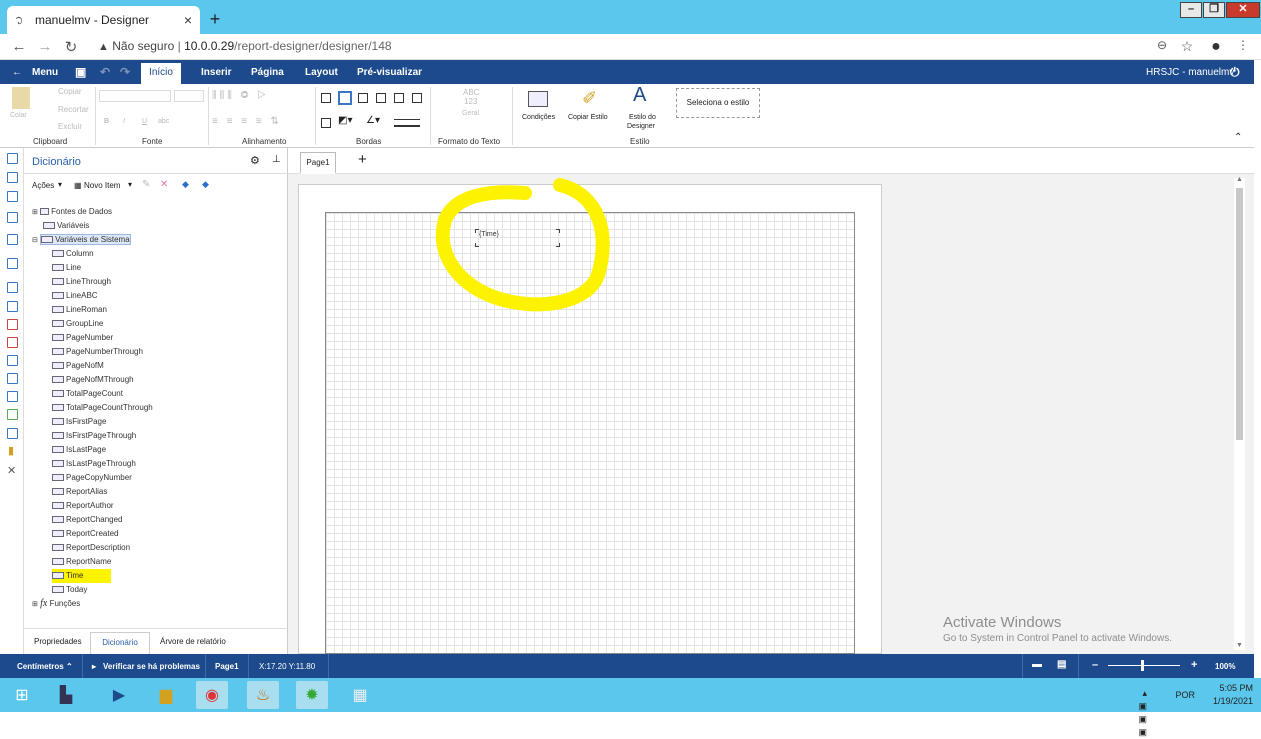 This screenshot has height=739, width=1261. What do you see at coordinates (247, 121) in the screenshot?
I see `align-buttons-row-2: ≡ ≡ ≡ ≡ ⇅` at bounding box center [247, 121].